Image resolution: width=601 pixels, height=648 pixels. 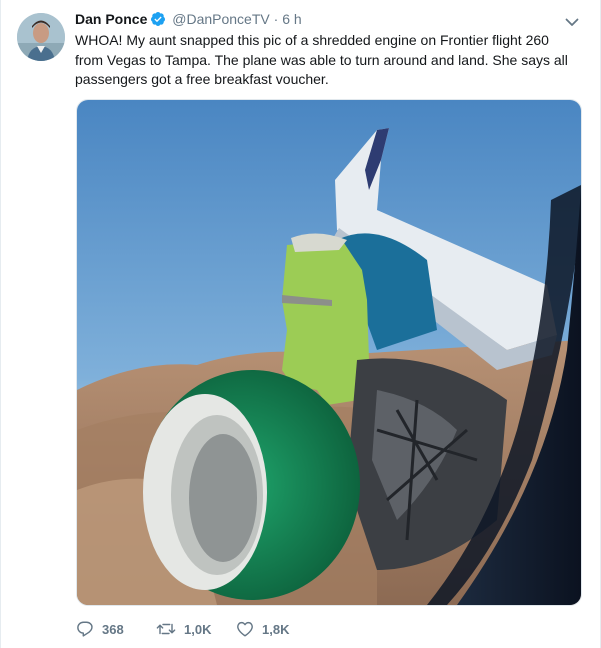 I want to click on reply-count: 368, so click(x=113, y=629).